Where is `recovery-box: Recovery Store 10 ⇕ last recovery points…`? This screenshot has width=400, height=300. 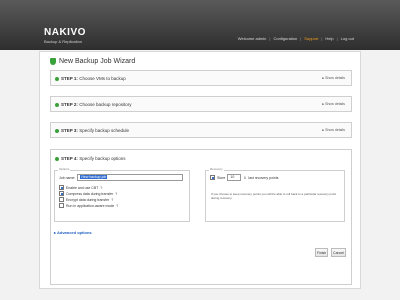 recovery-box: Recovery Store 10 ⇕ last recovery points… is located at coordinates (275, 194).